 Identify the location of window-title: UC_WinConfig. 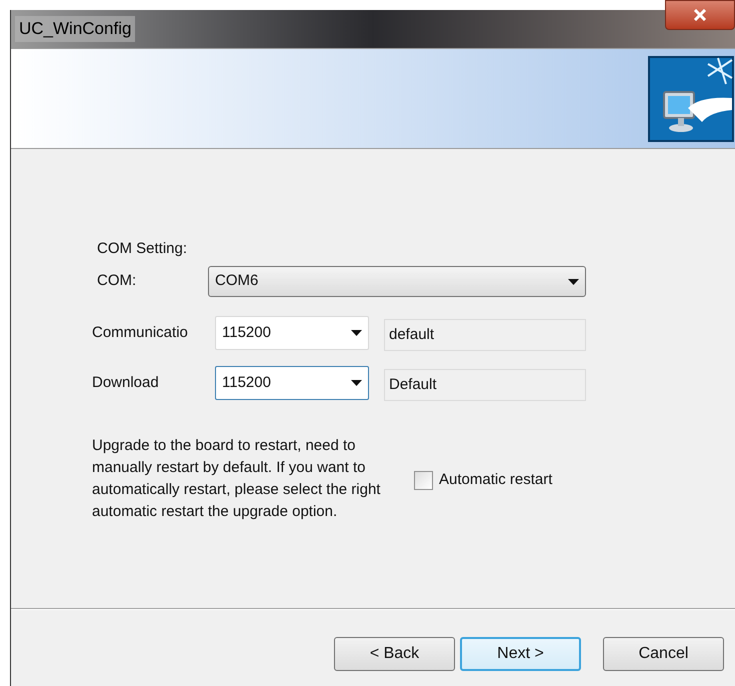
(75, 29).